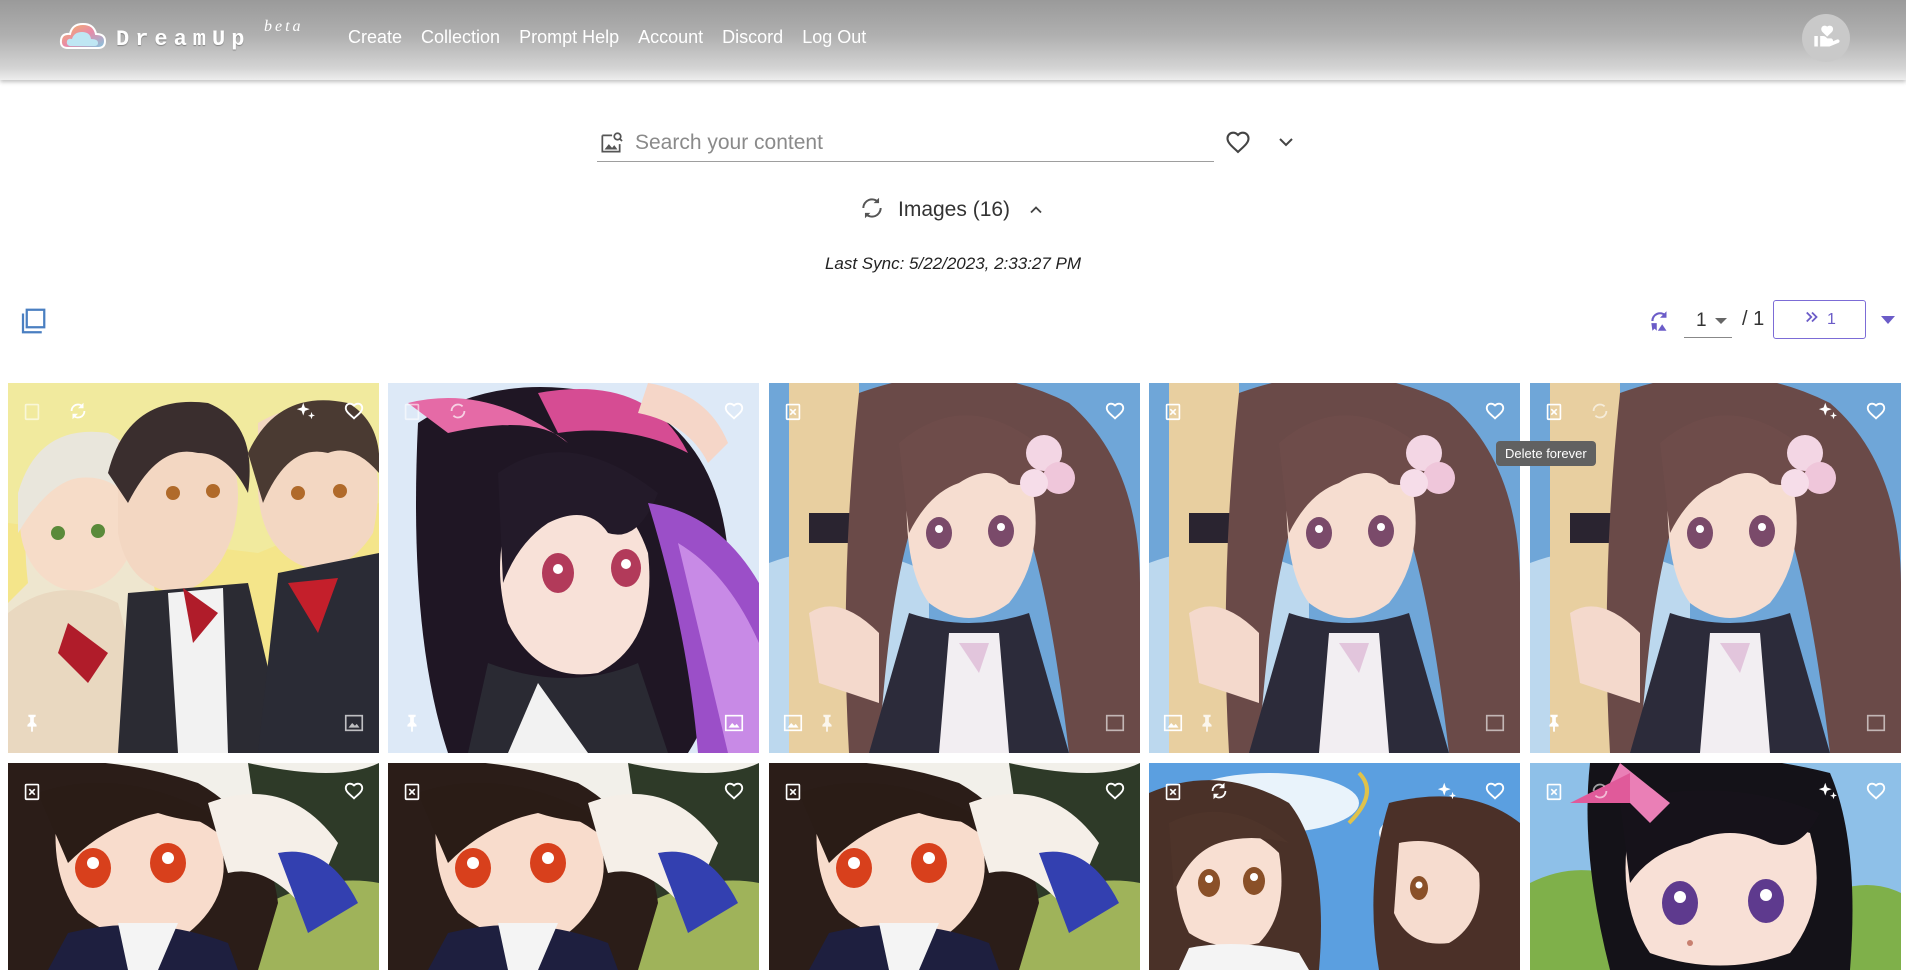 Image resolution: width=1906 pixels, height=970 pixels. Describe the element at coordinates (33, 321) in the screenshot. I see `select-all-copy-icon` at that location.